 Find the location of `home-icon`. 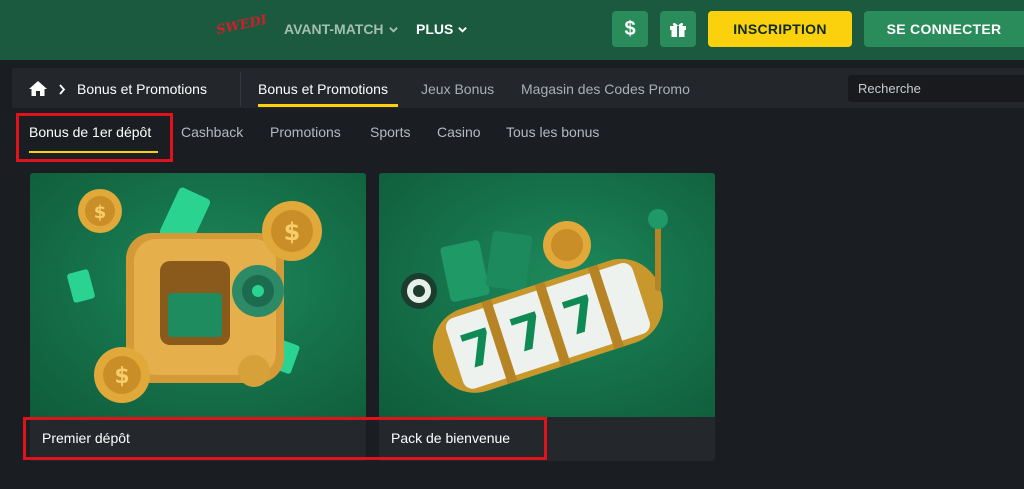

home-icon is located at coordinates (38, 88).